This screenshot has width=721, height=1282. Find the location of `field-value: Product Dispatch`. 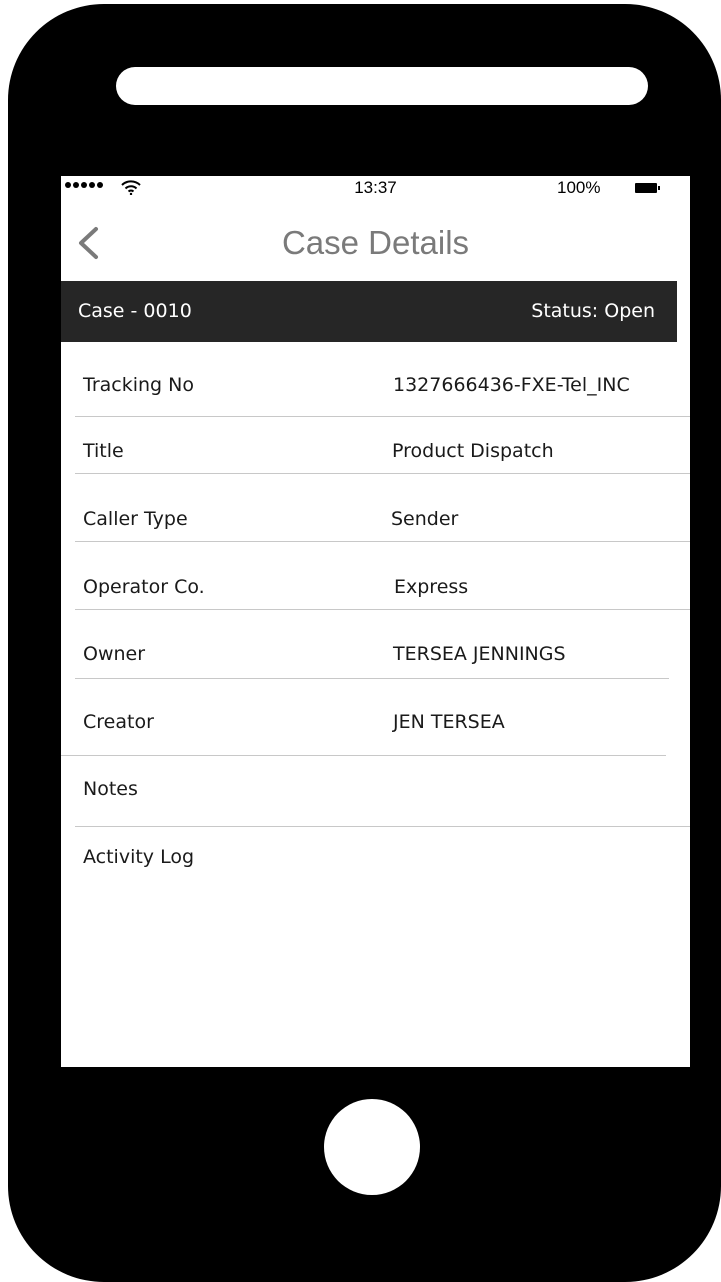

field-value: Product Dispatch is located at coordinates (473, 451).